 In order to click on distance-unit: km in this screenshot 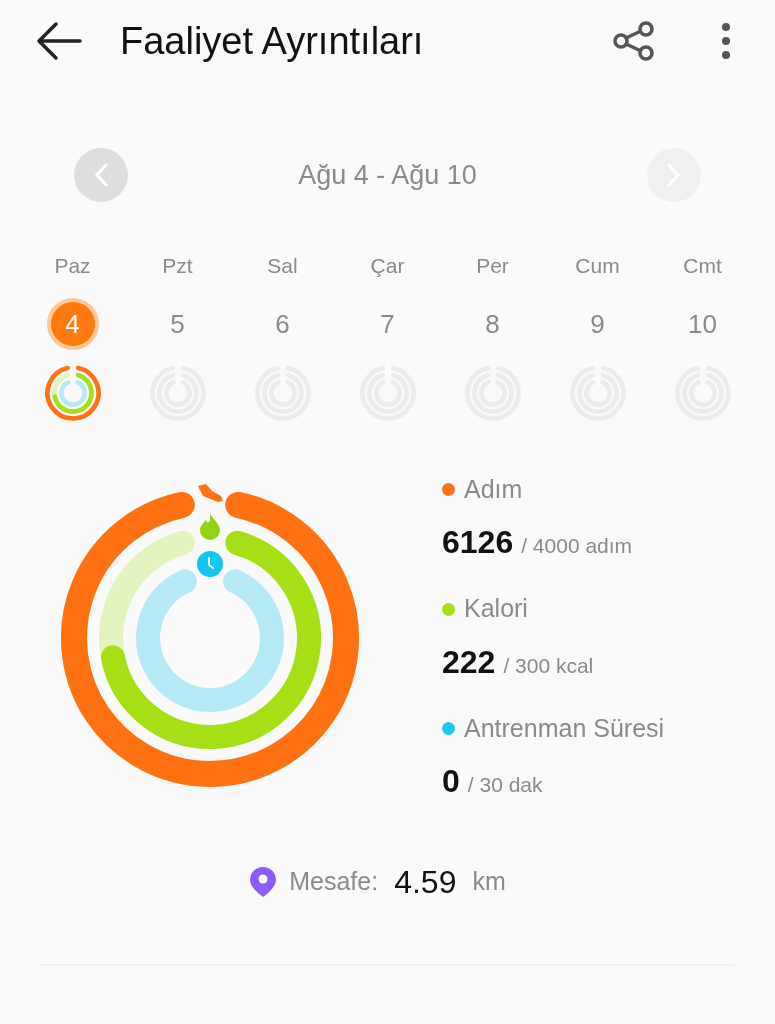, I will do `click(489, 882)`.